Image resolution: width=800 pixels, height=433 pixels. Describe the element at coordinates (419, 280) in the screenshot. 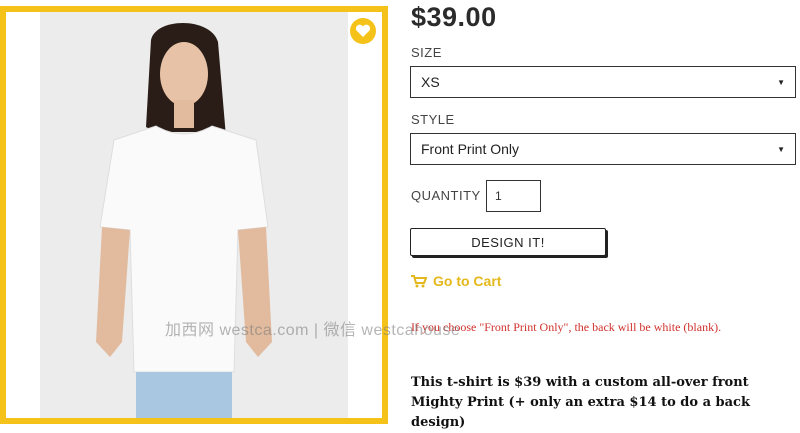

I see `cart-icon` at that location.